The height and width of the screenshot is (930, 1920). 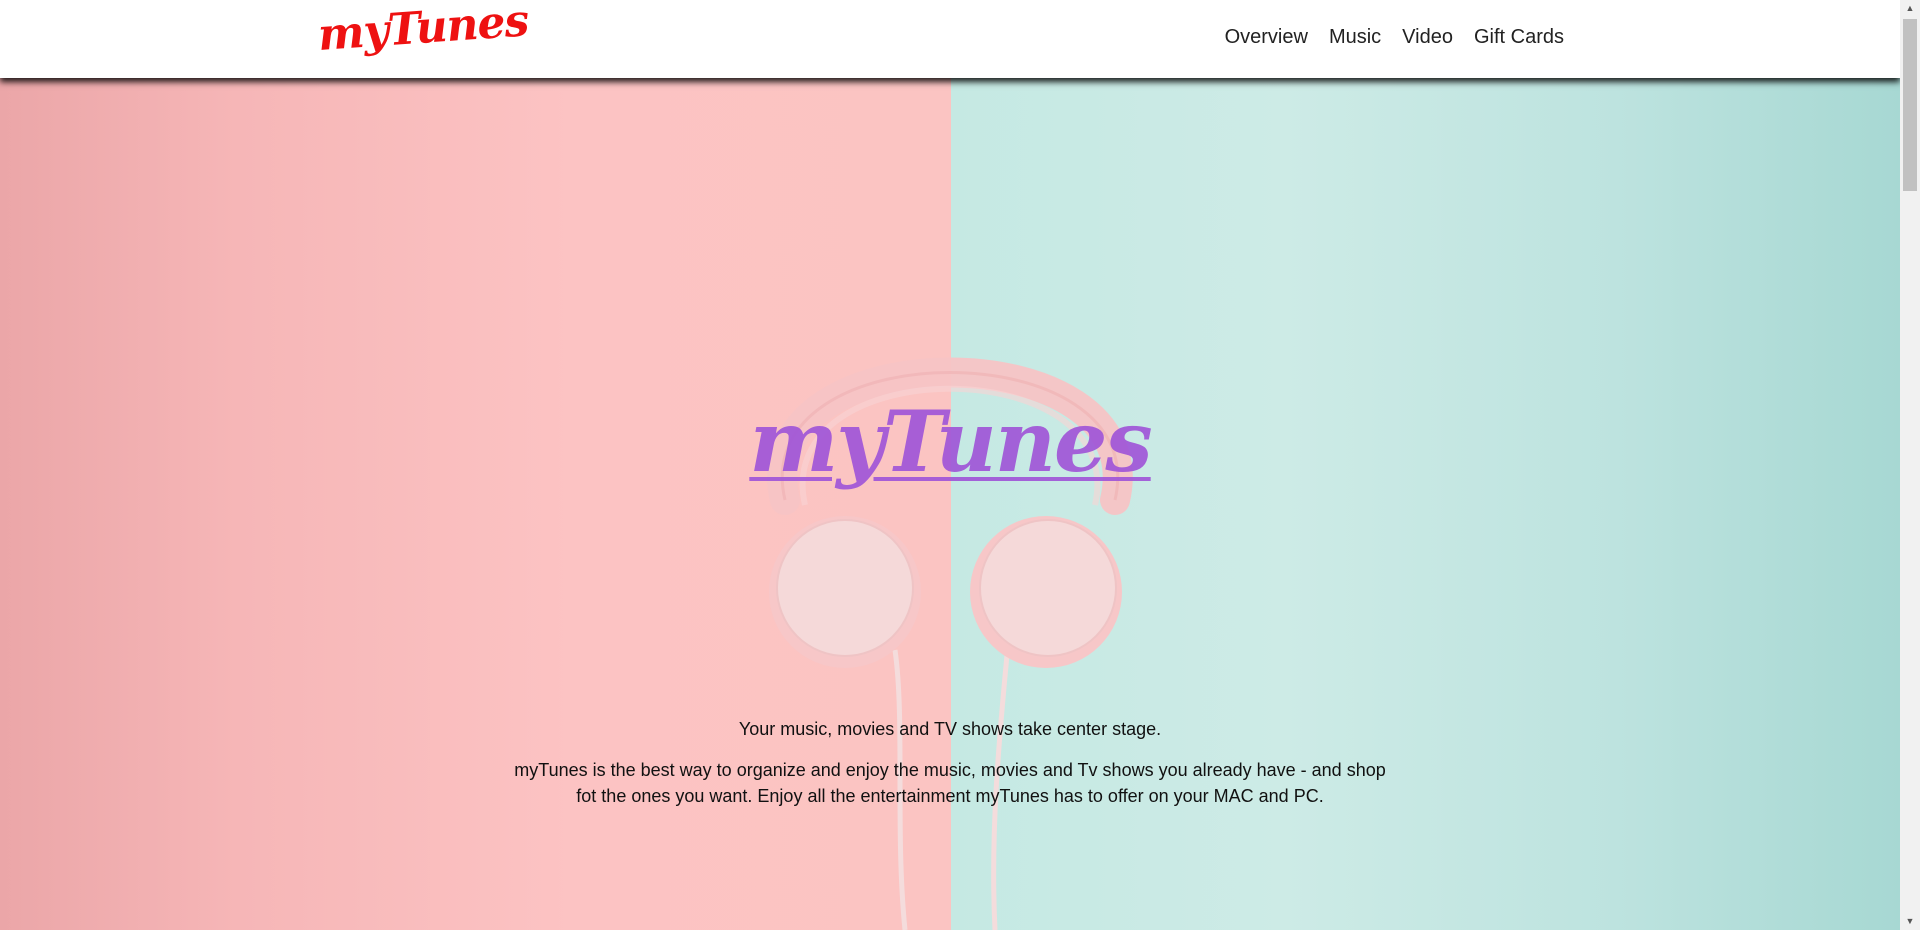 What do you see at coordinates (950, 39) in the screenshot?
I see `top-navbar: myTunes Overview Music Video Gift Cards` at bounding box center [950, 39].